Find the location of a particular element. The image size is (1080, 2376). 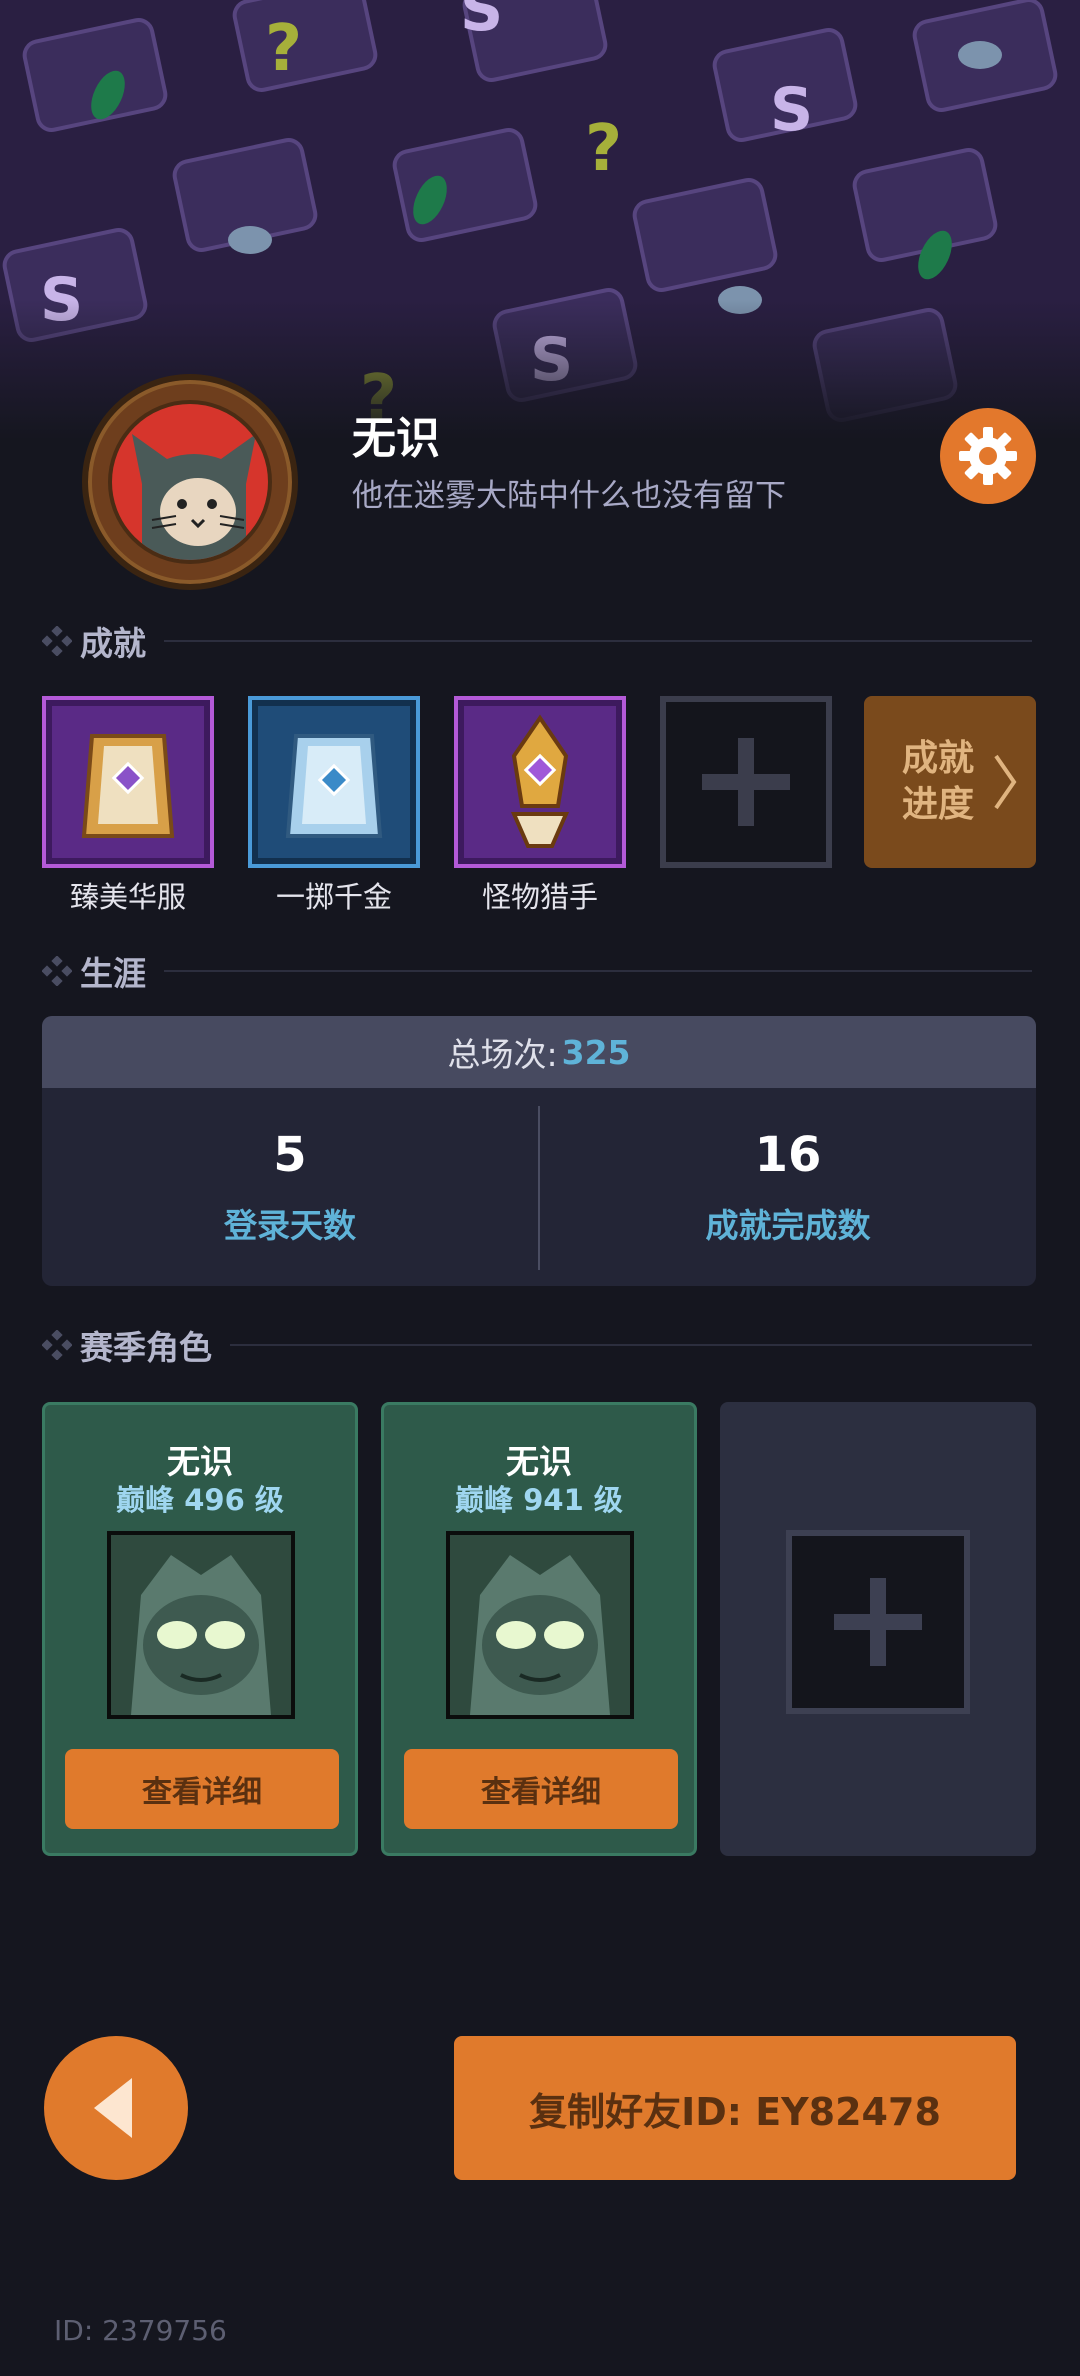

progress-line-1: 成就 is located at coordinates (938, 758).